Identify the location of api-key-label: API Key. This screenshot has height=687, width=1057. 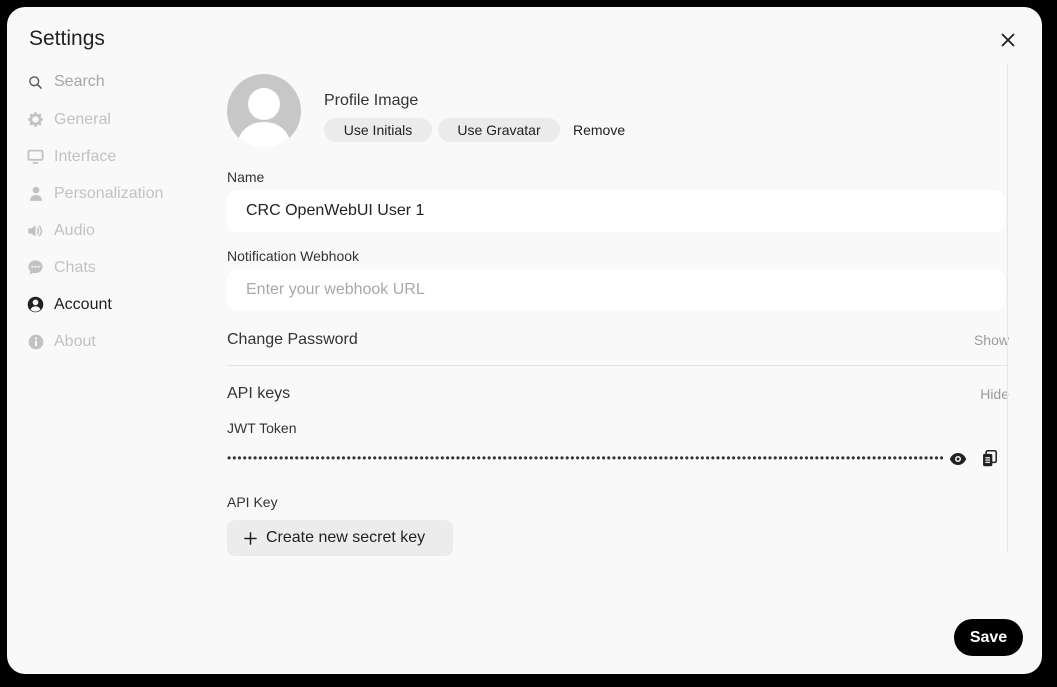
(252, 502).